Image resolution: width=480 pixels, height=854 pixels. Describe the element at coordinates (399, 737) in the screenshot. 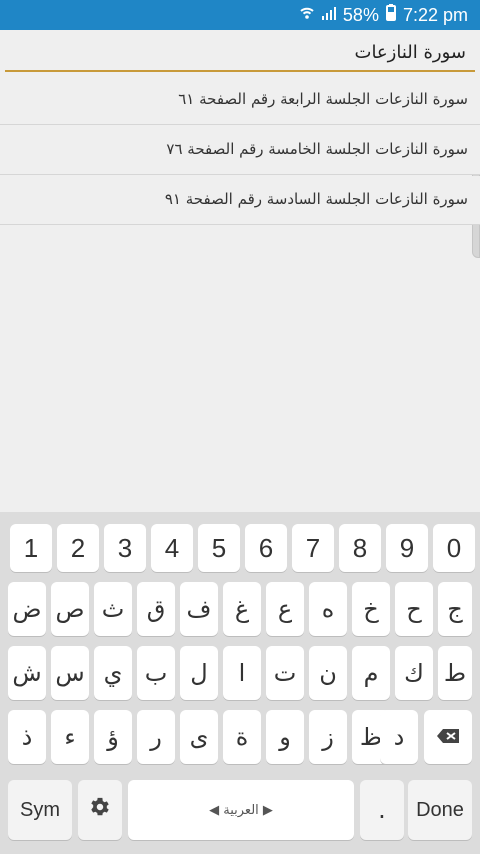

I see `key-letter: د` at that location.